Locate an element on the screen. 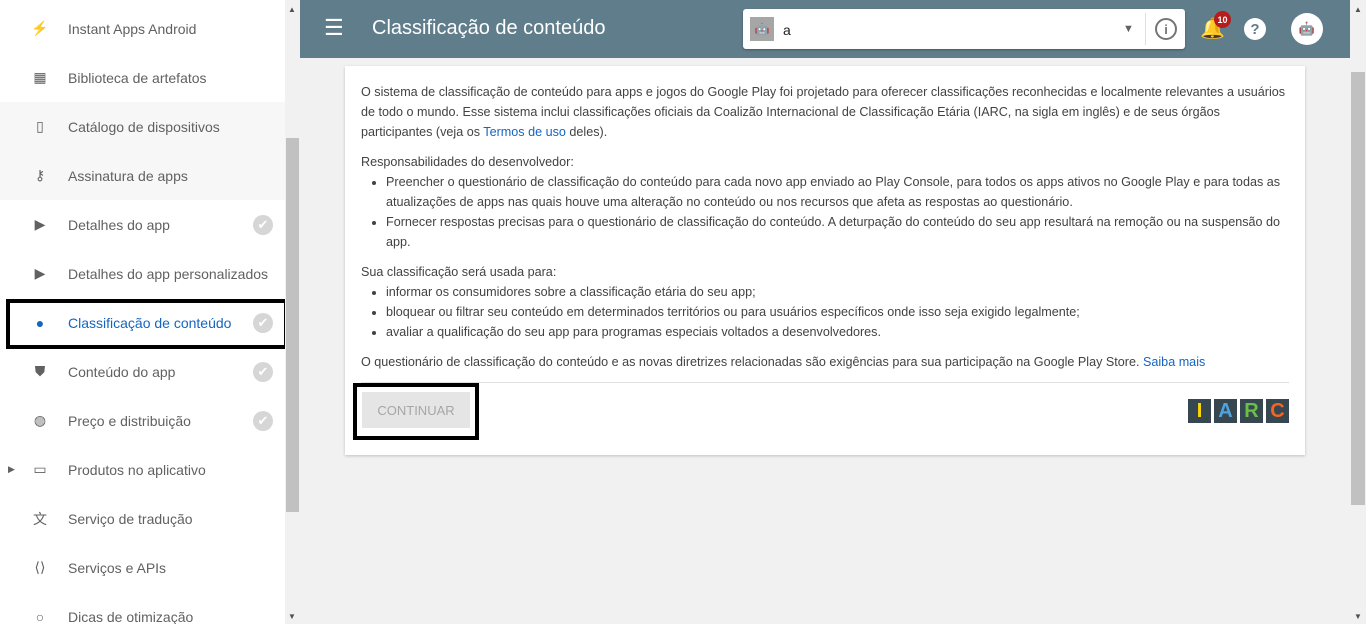 This screenshot has width=1366, height=624. sidebar-scrollbar-thumb is located at coordinates (292, 325).